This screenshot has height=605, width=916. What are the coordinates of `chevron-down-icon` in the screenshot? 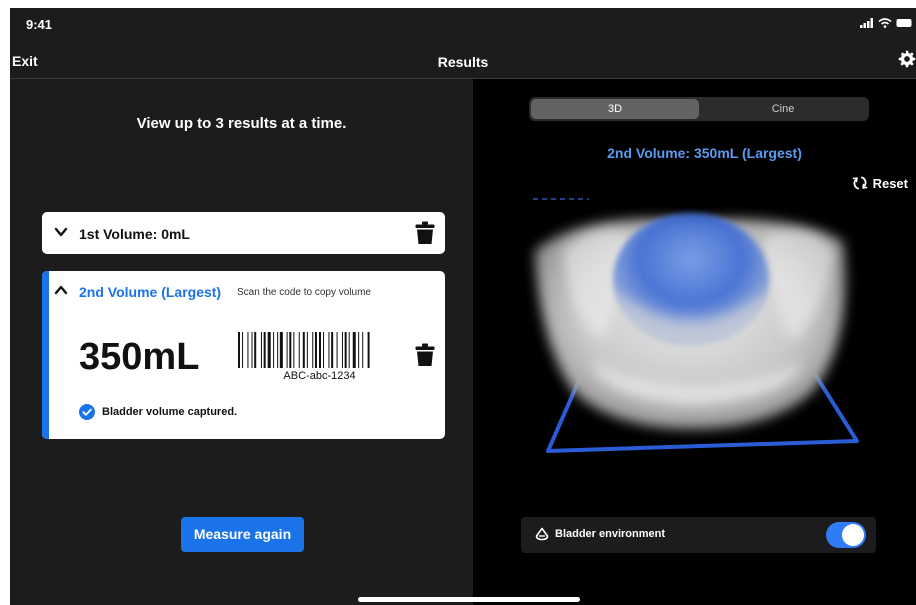 It's located at (61, 232).